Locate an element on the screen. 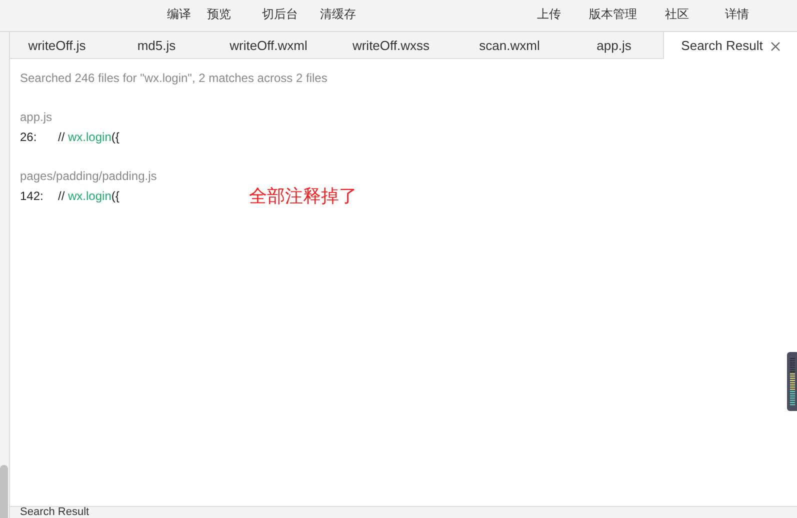 This screenshot has width=797, height=518. editor-tab: writeOff.js is located at coordinates (57, 45).